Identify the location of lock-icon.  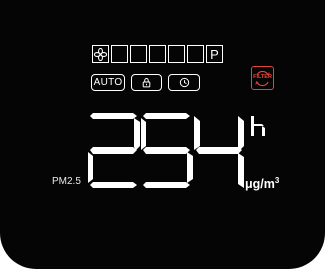
(146, 83).